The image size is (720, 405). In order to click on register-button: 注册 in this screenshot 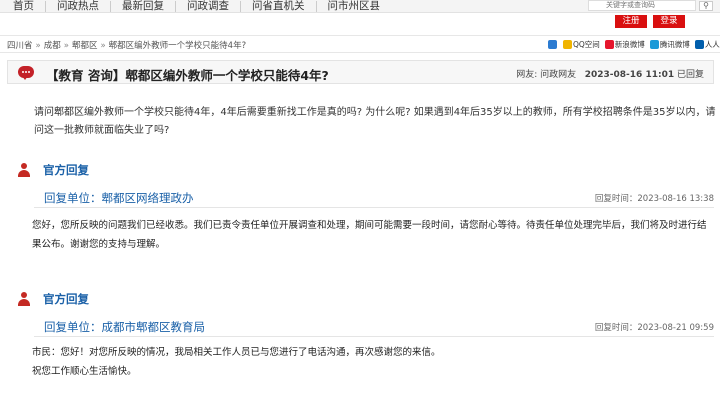, I will do `click(631, 21)`.